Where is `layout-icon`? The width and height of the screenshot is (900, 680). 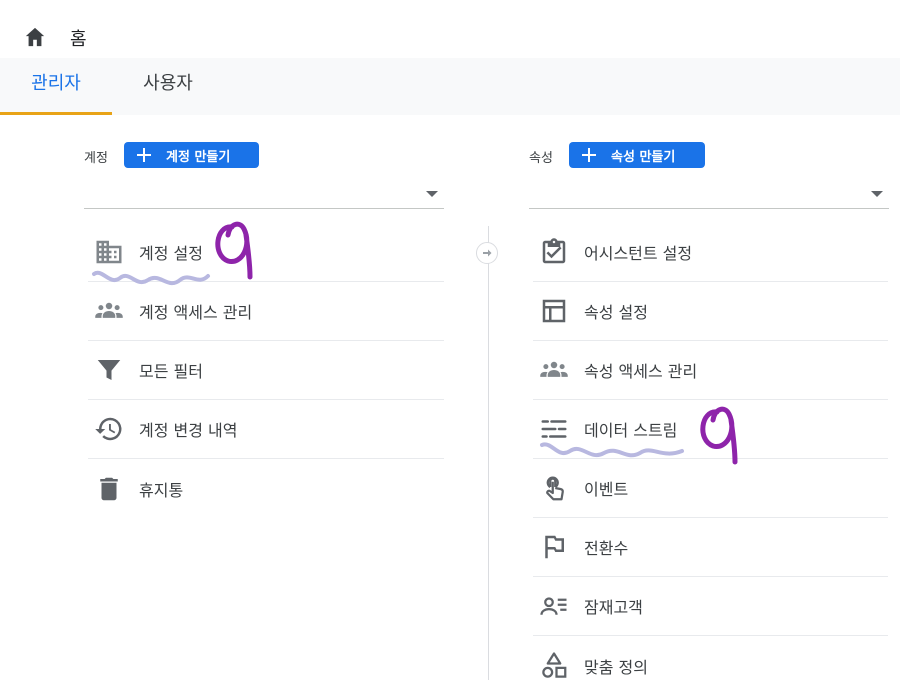 layout-icon is located at coordinates (554, 311).